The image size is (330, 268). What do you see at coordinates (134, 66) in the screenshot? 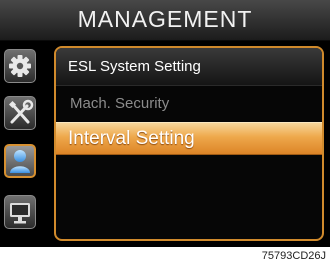
I see `panel-title: ESL System Setting` at bounding box center [134, 66].